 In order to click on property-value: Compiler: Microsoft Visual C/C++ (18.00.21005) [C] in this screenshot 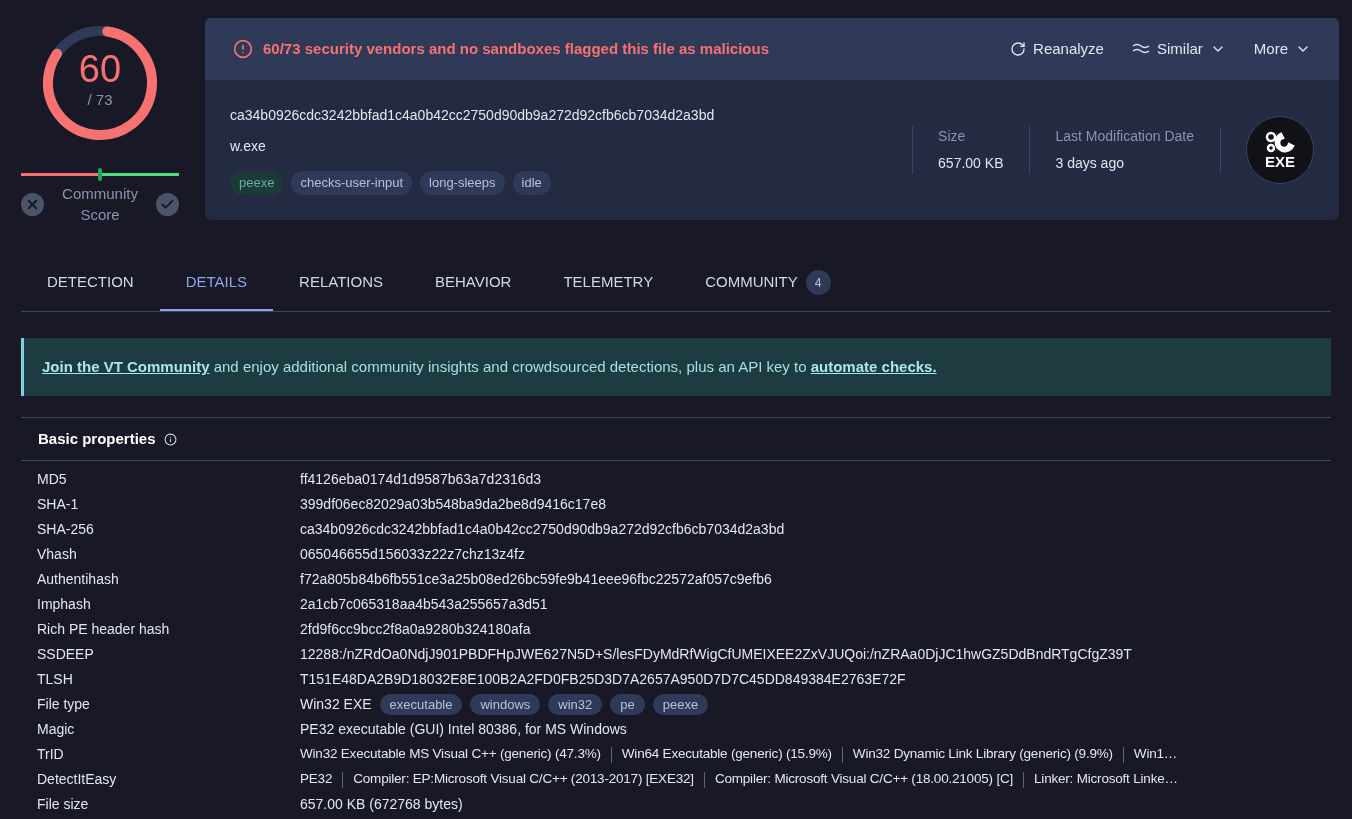, I will do `click(864, 779)`.